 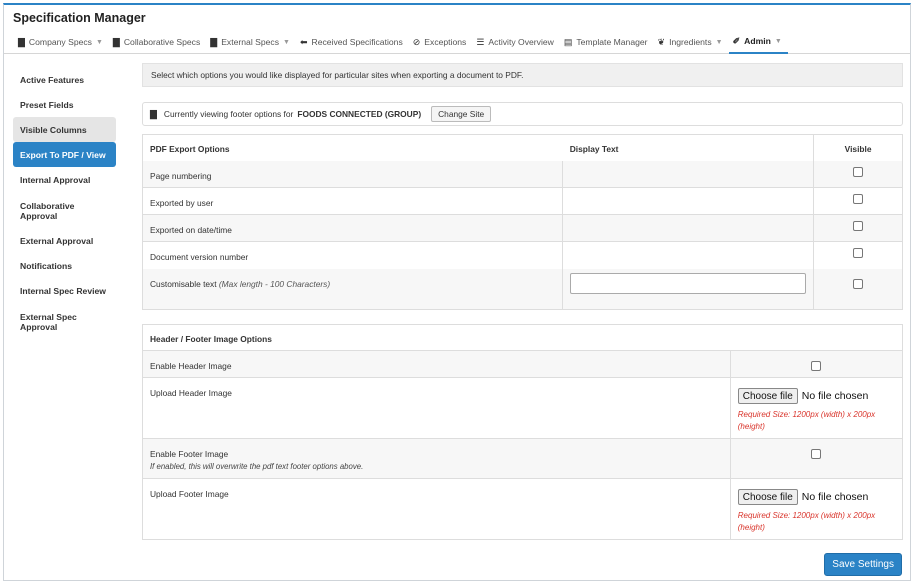 What do you see at coordinates (352, 201) in the screenshot?
I see `option-label: Exported by user` at bounding box center [352, 201].